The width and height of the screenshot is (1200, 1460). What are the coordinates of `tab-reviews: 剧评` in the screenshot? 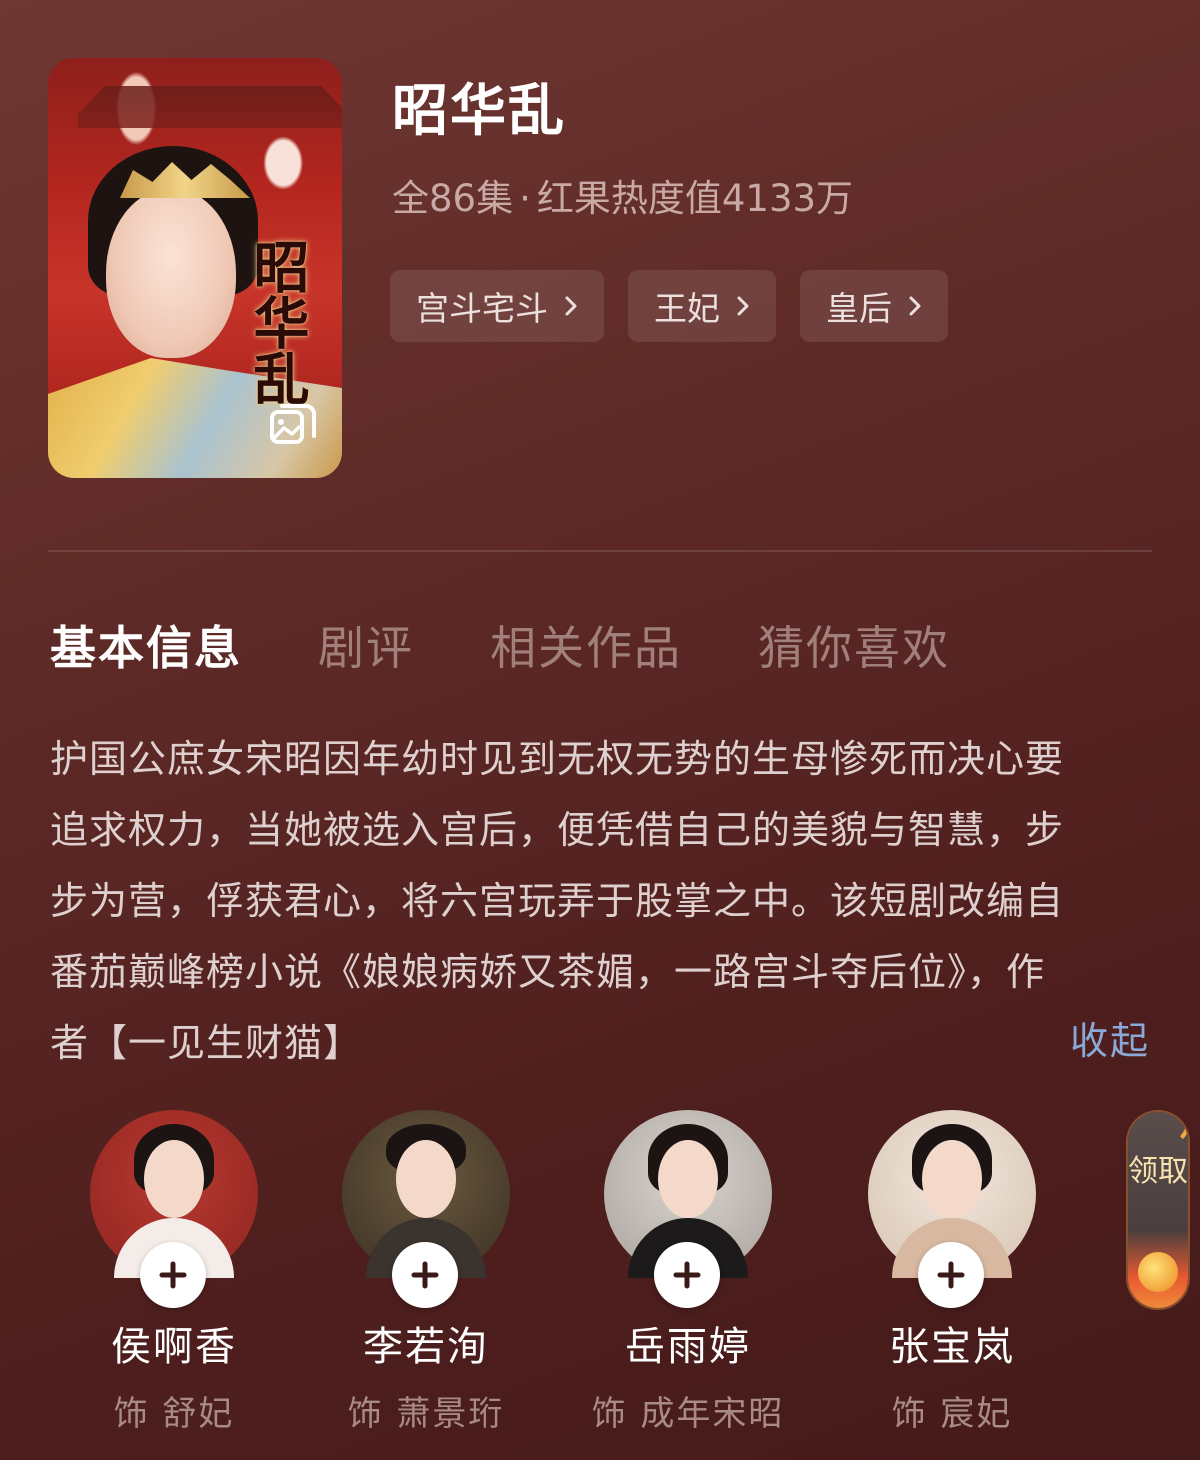 It's located at (366, 645).